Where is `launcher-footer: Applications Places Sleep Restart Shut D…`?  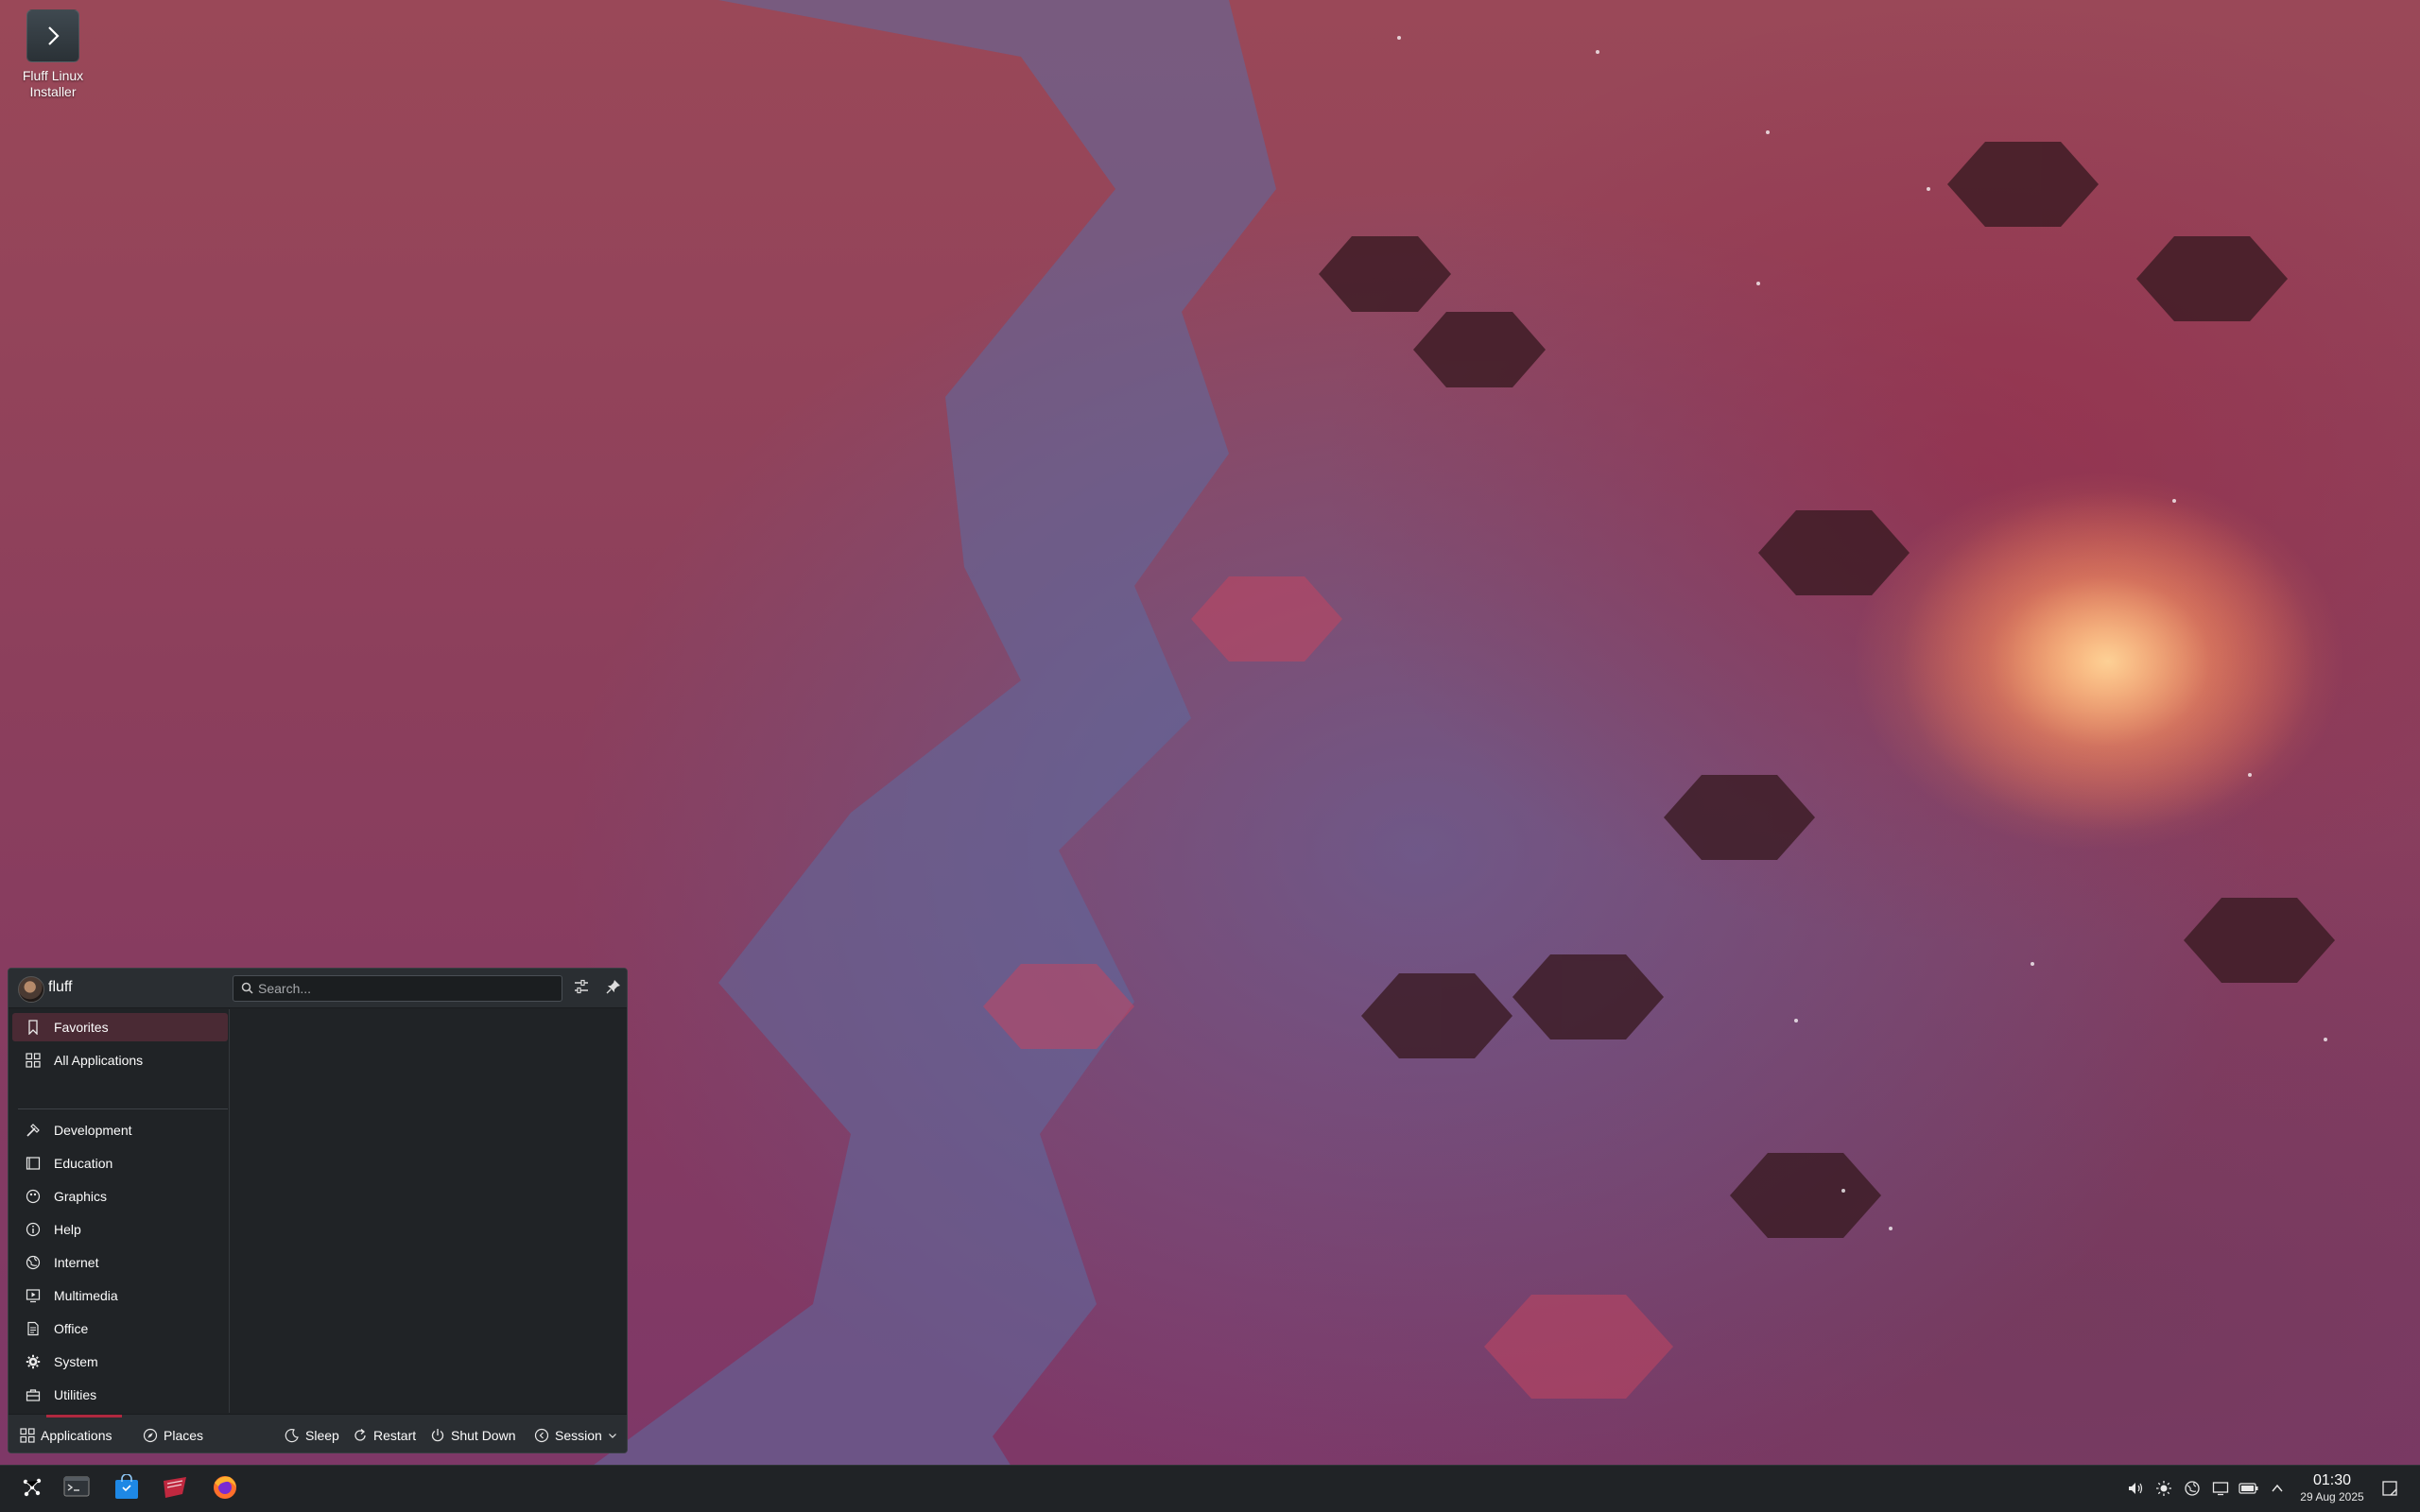
launcher-footer: Applications Places Sleep Restart Shut D… is located at coordinates (318, 1433).